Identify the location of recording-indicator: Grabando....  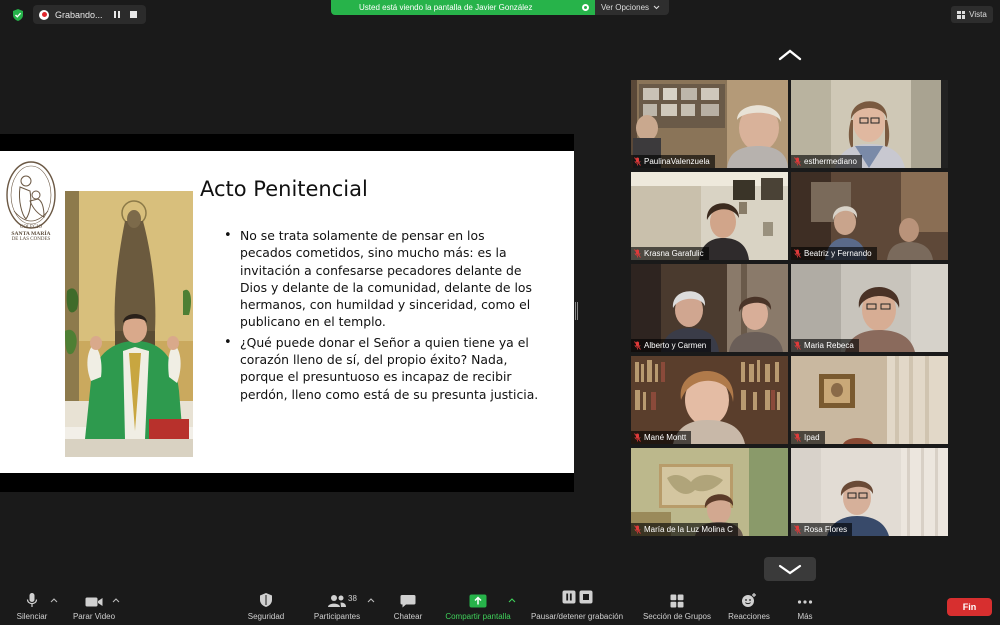
(89, 14).